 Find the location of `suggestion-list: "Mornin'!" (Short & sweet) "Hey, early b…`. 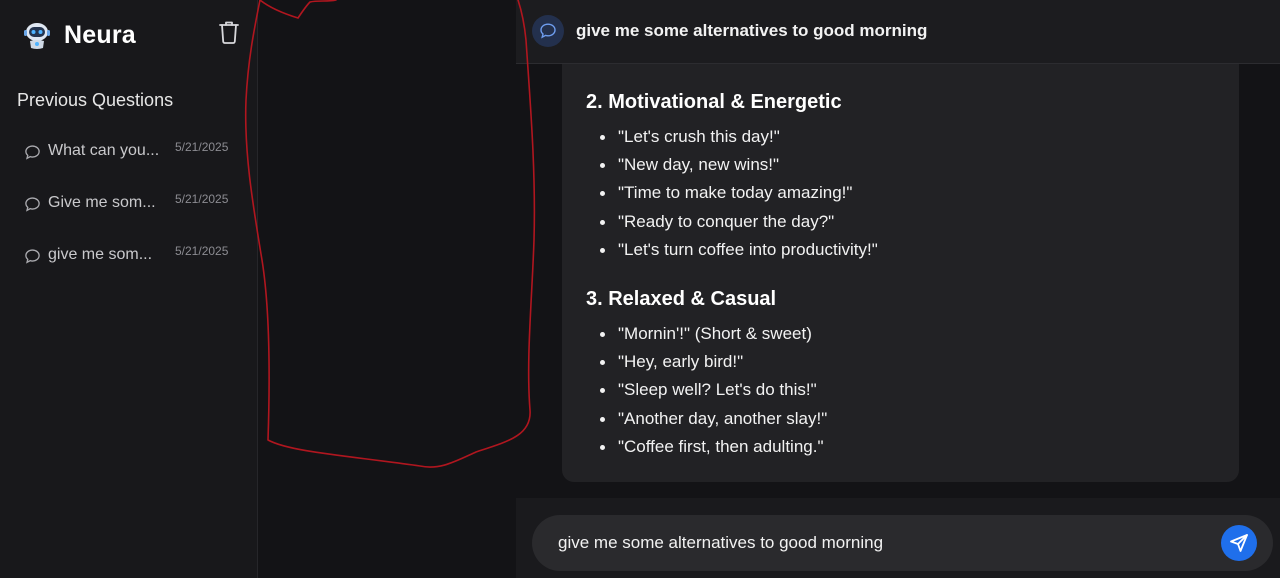

suggestion-list: "Mornin'!" (Short & sweet) "Hey, early b… is located at coordinates (706, 390).